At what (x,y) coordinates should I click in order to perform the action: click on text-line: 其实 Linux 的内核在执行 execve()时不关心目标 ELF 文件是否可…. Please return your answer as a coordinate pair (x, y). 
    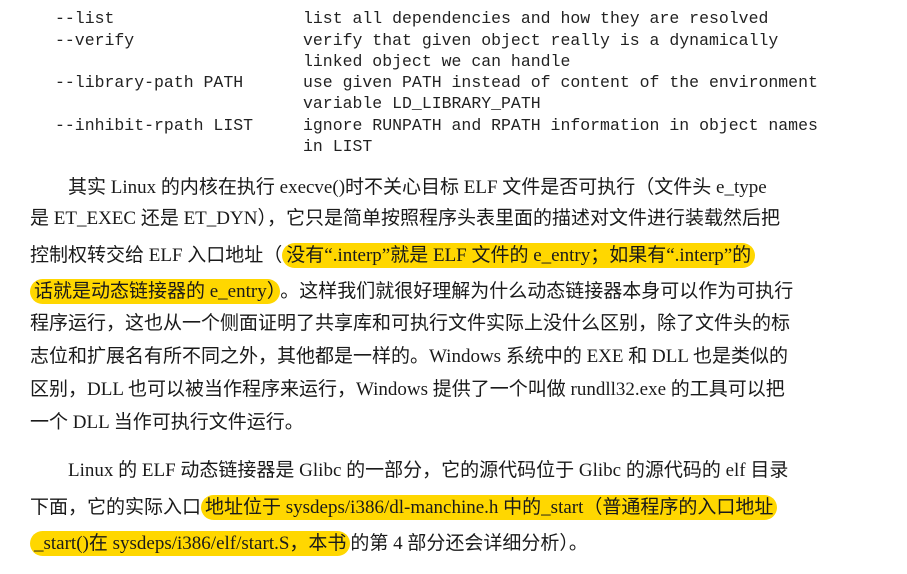
    Looking at the image, I should click on (398, 187).